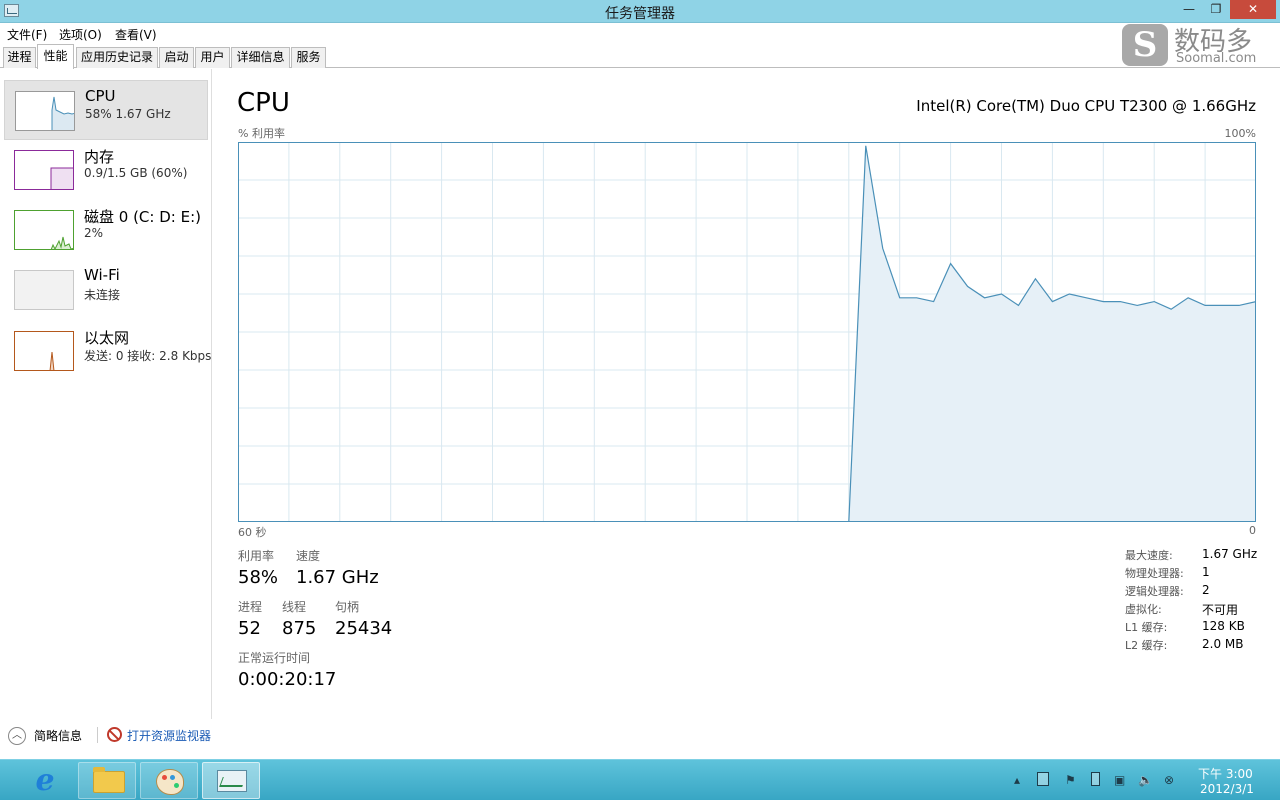  I want to click on task-manager-icon, so click(232, 781).